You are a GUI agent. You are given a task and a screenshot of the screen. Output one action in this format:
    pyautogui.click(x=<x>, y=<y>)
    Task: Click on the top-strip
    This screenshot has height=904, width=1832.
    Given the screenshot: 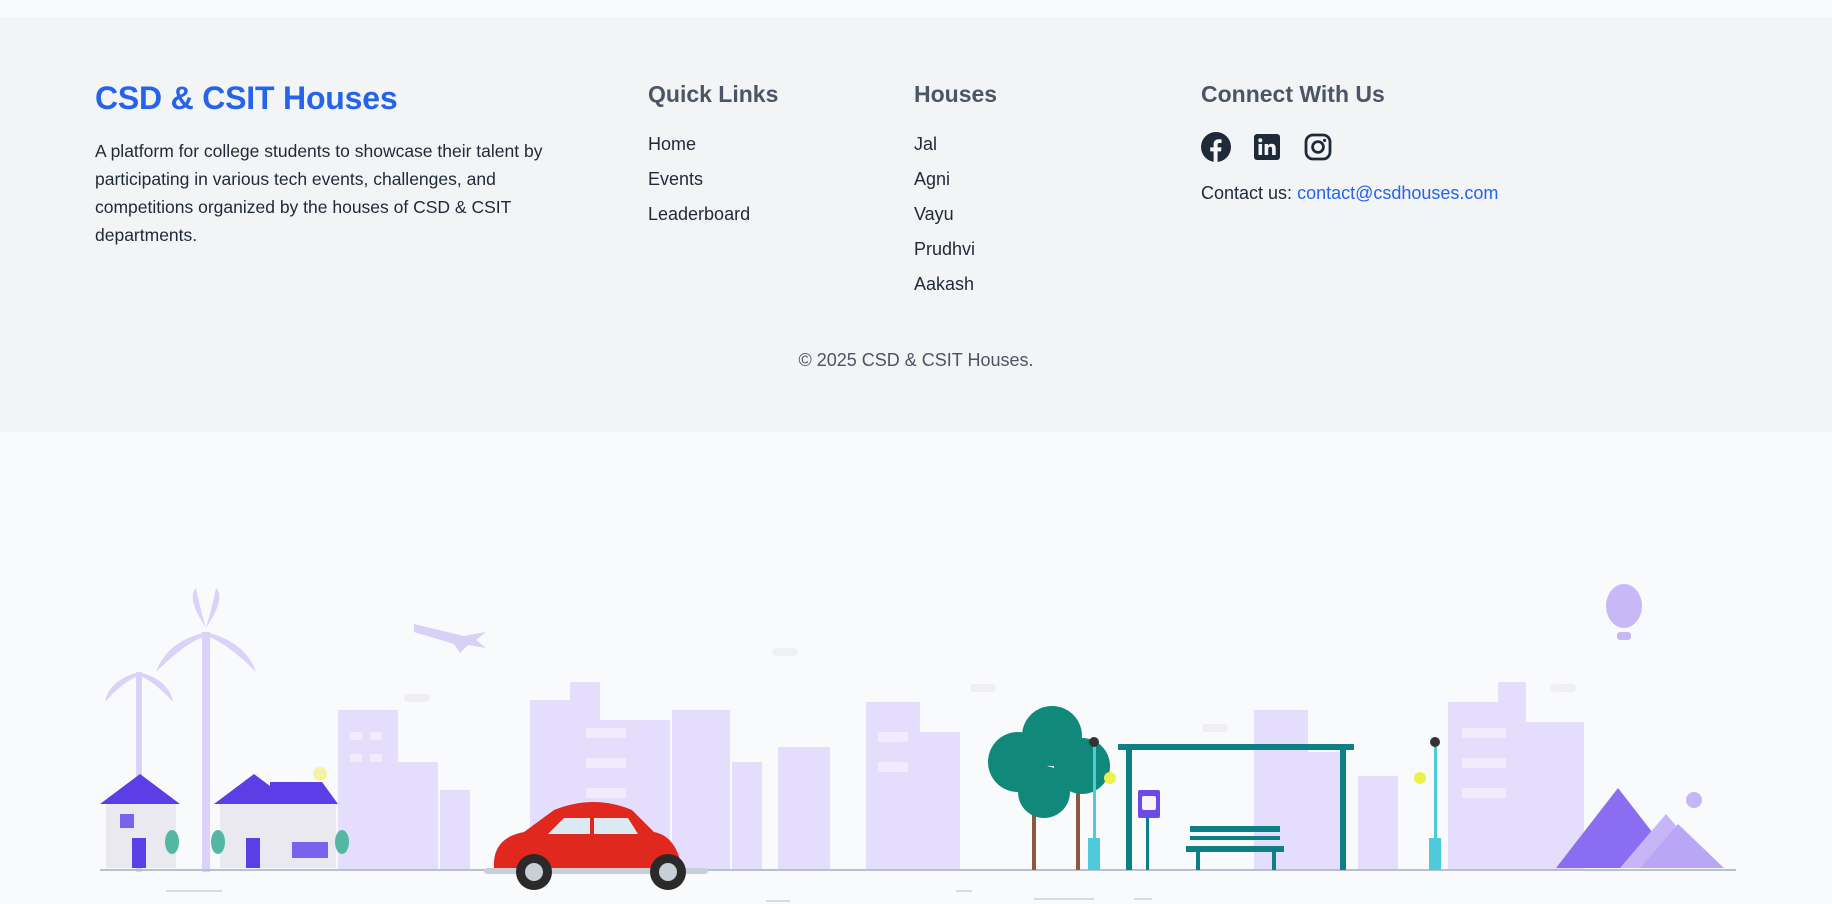 What is the action you would take?
    pyautogui.click(x=916, y=8)
    